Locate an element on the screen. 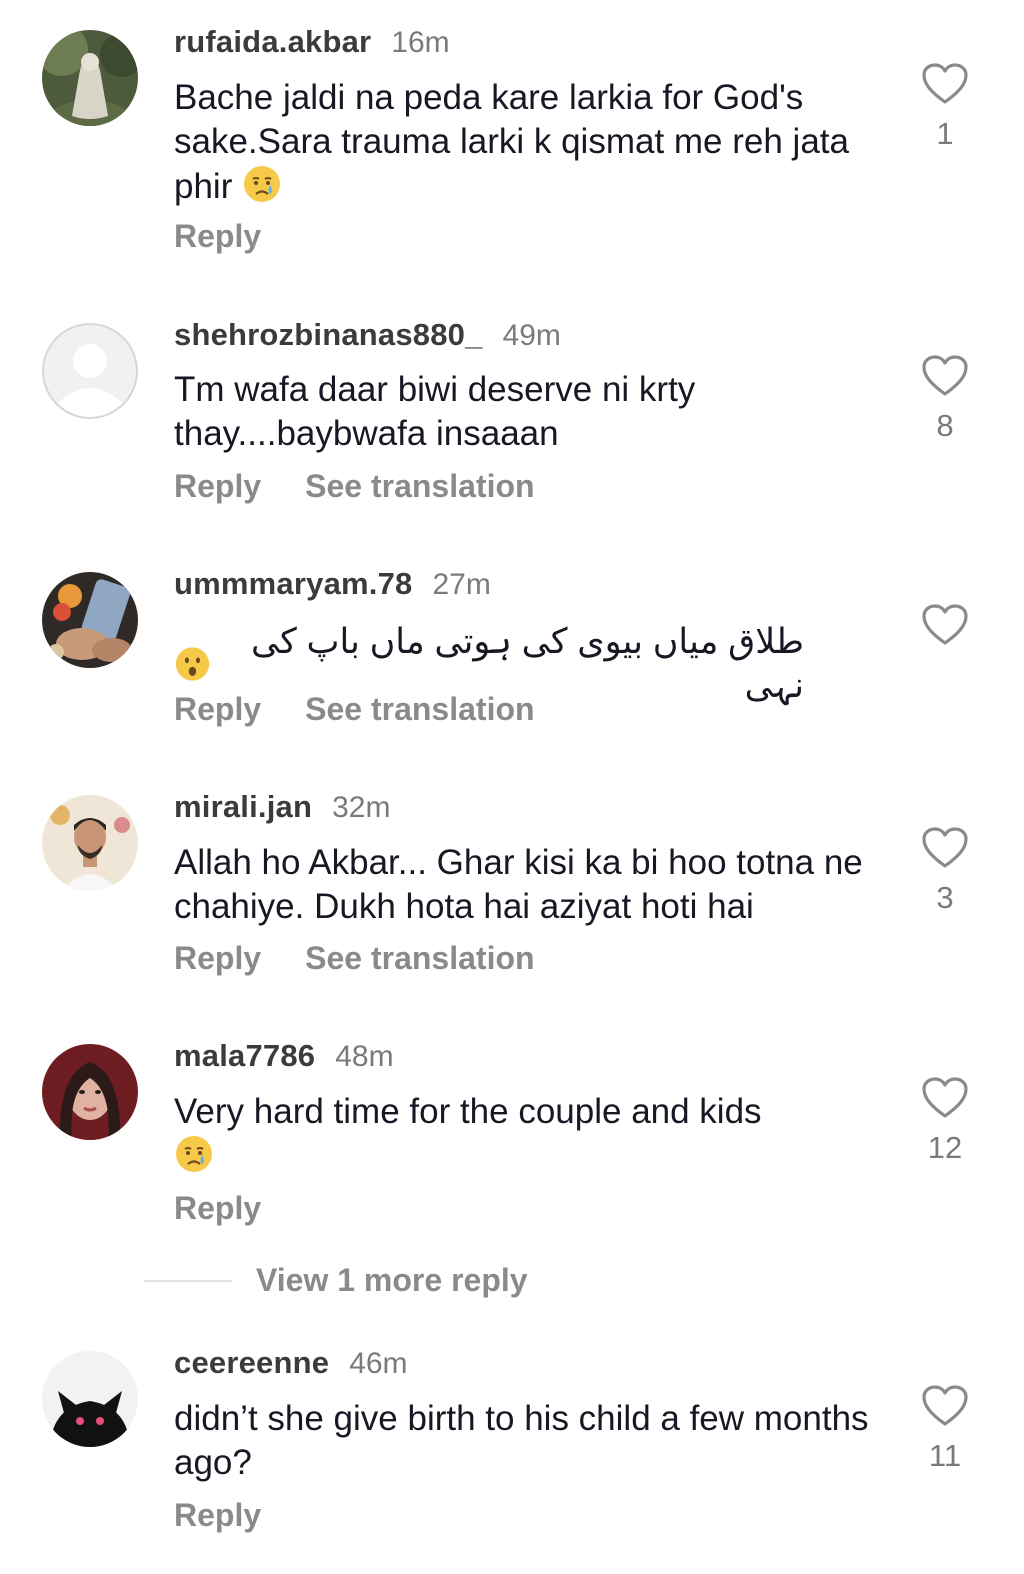 The height and width of the screenshot is (1574, 1024). timestamp: 46m is located at coordinates (378, 1363).